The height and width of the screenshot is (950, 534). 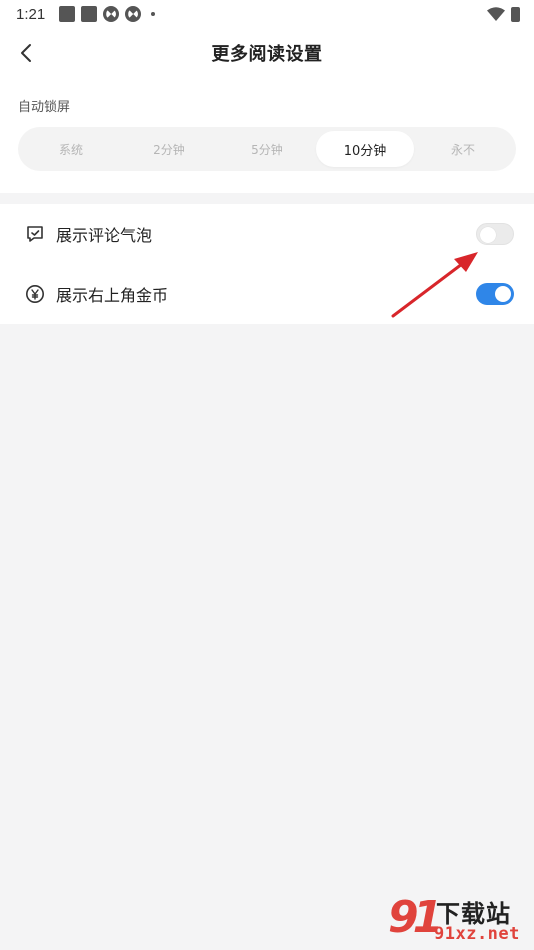 What do you see at coordinates (461, 919) in the screenshot?
I see `watermark: 91 下载站 91xz.net` at bounding box center [461, 919].